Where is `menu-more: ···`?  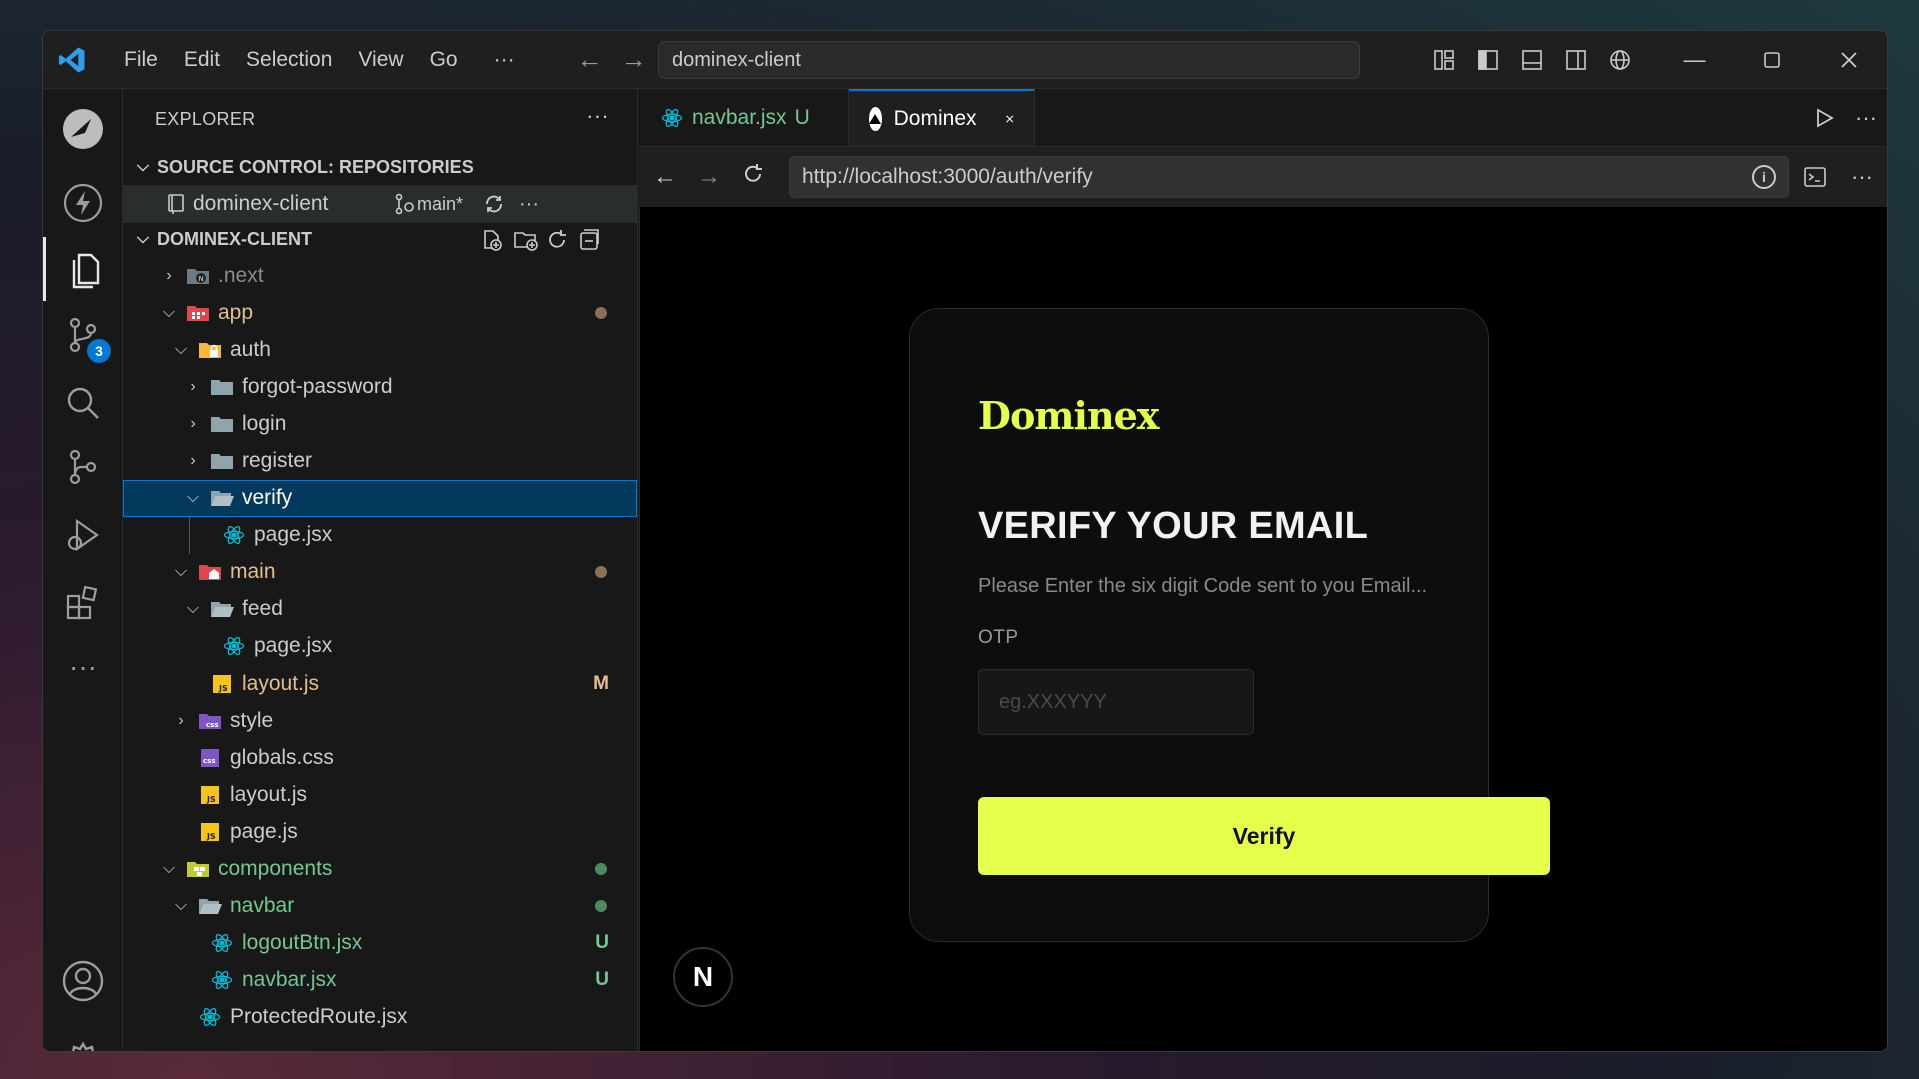 menu-more: ··· is located at coordinates (504, 60).